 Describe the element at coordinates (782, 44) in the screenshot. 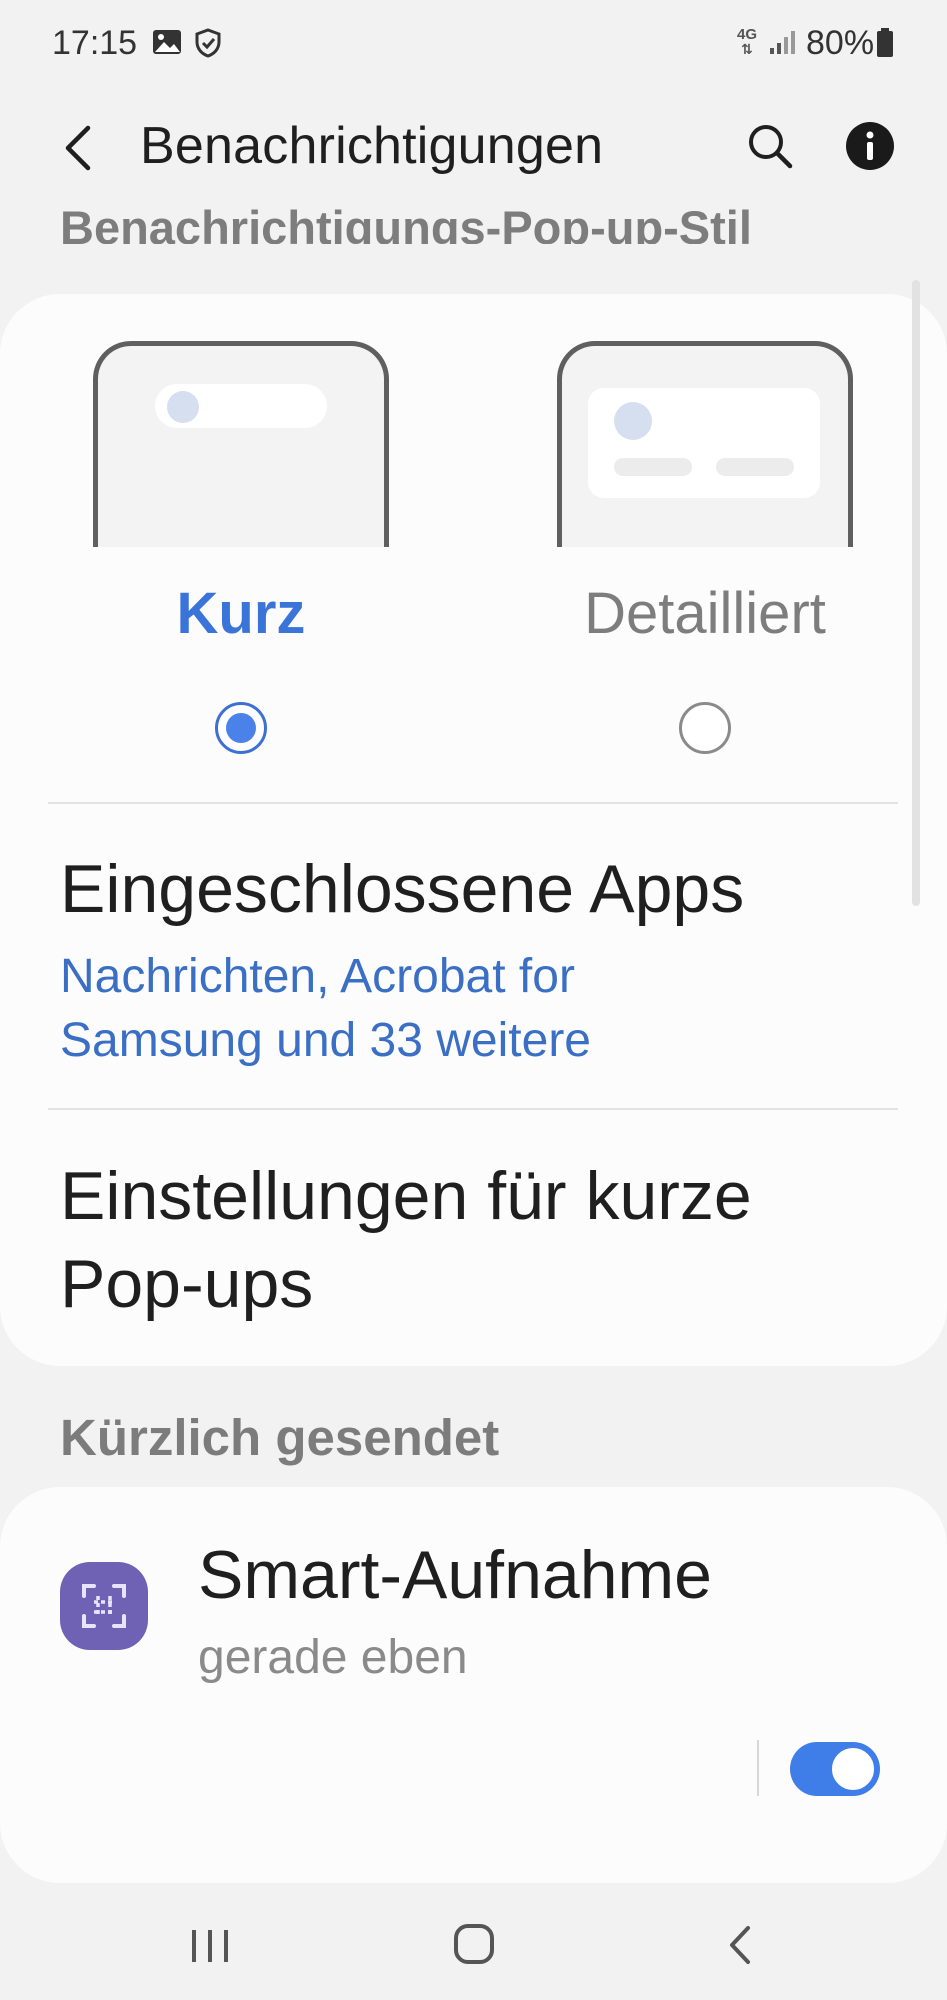

I see `signal-icon` at that location.